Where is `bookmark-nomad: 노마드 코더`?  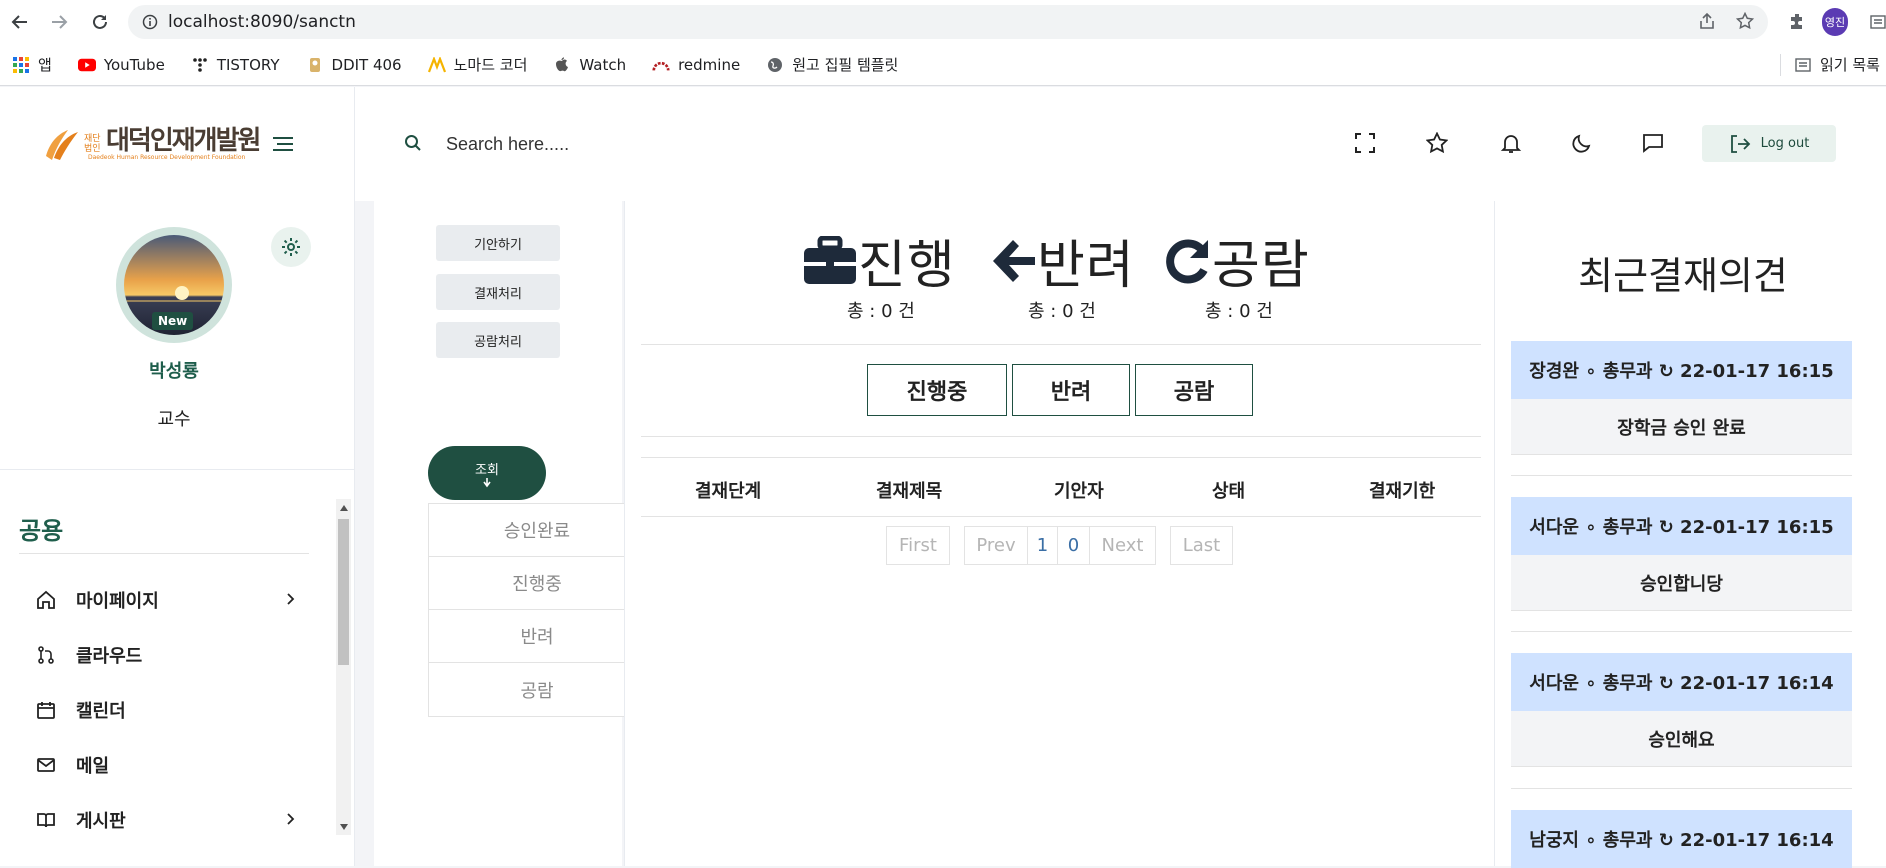 bookmark-nomad: 노마드 코더 is located at coordinates (477, 64).